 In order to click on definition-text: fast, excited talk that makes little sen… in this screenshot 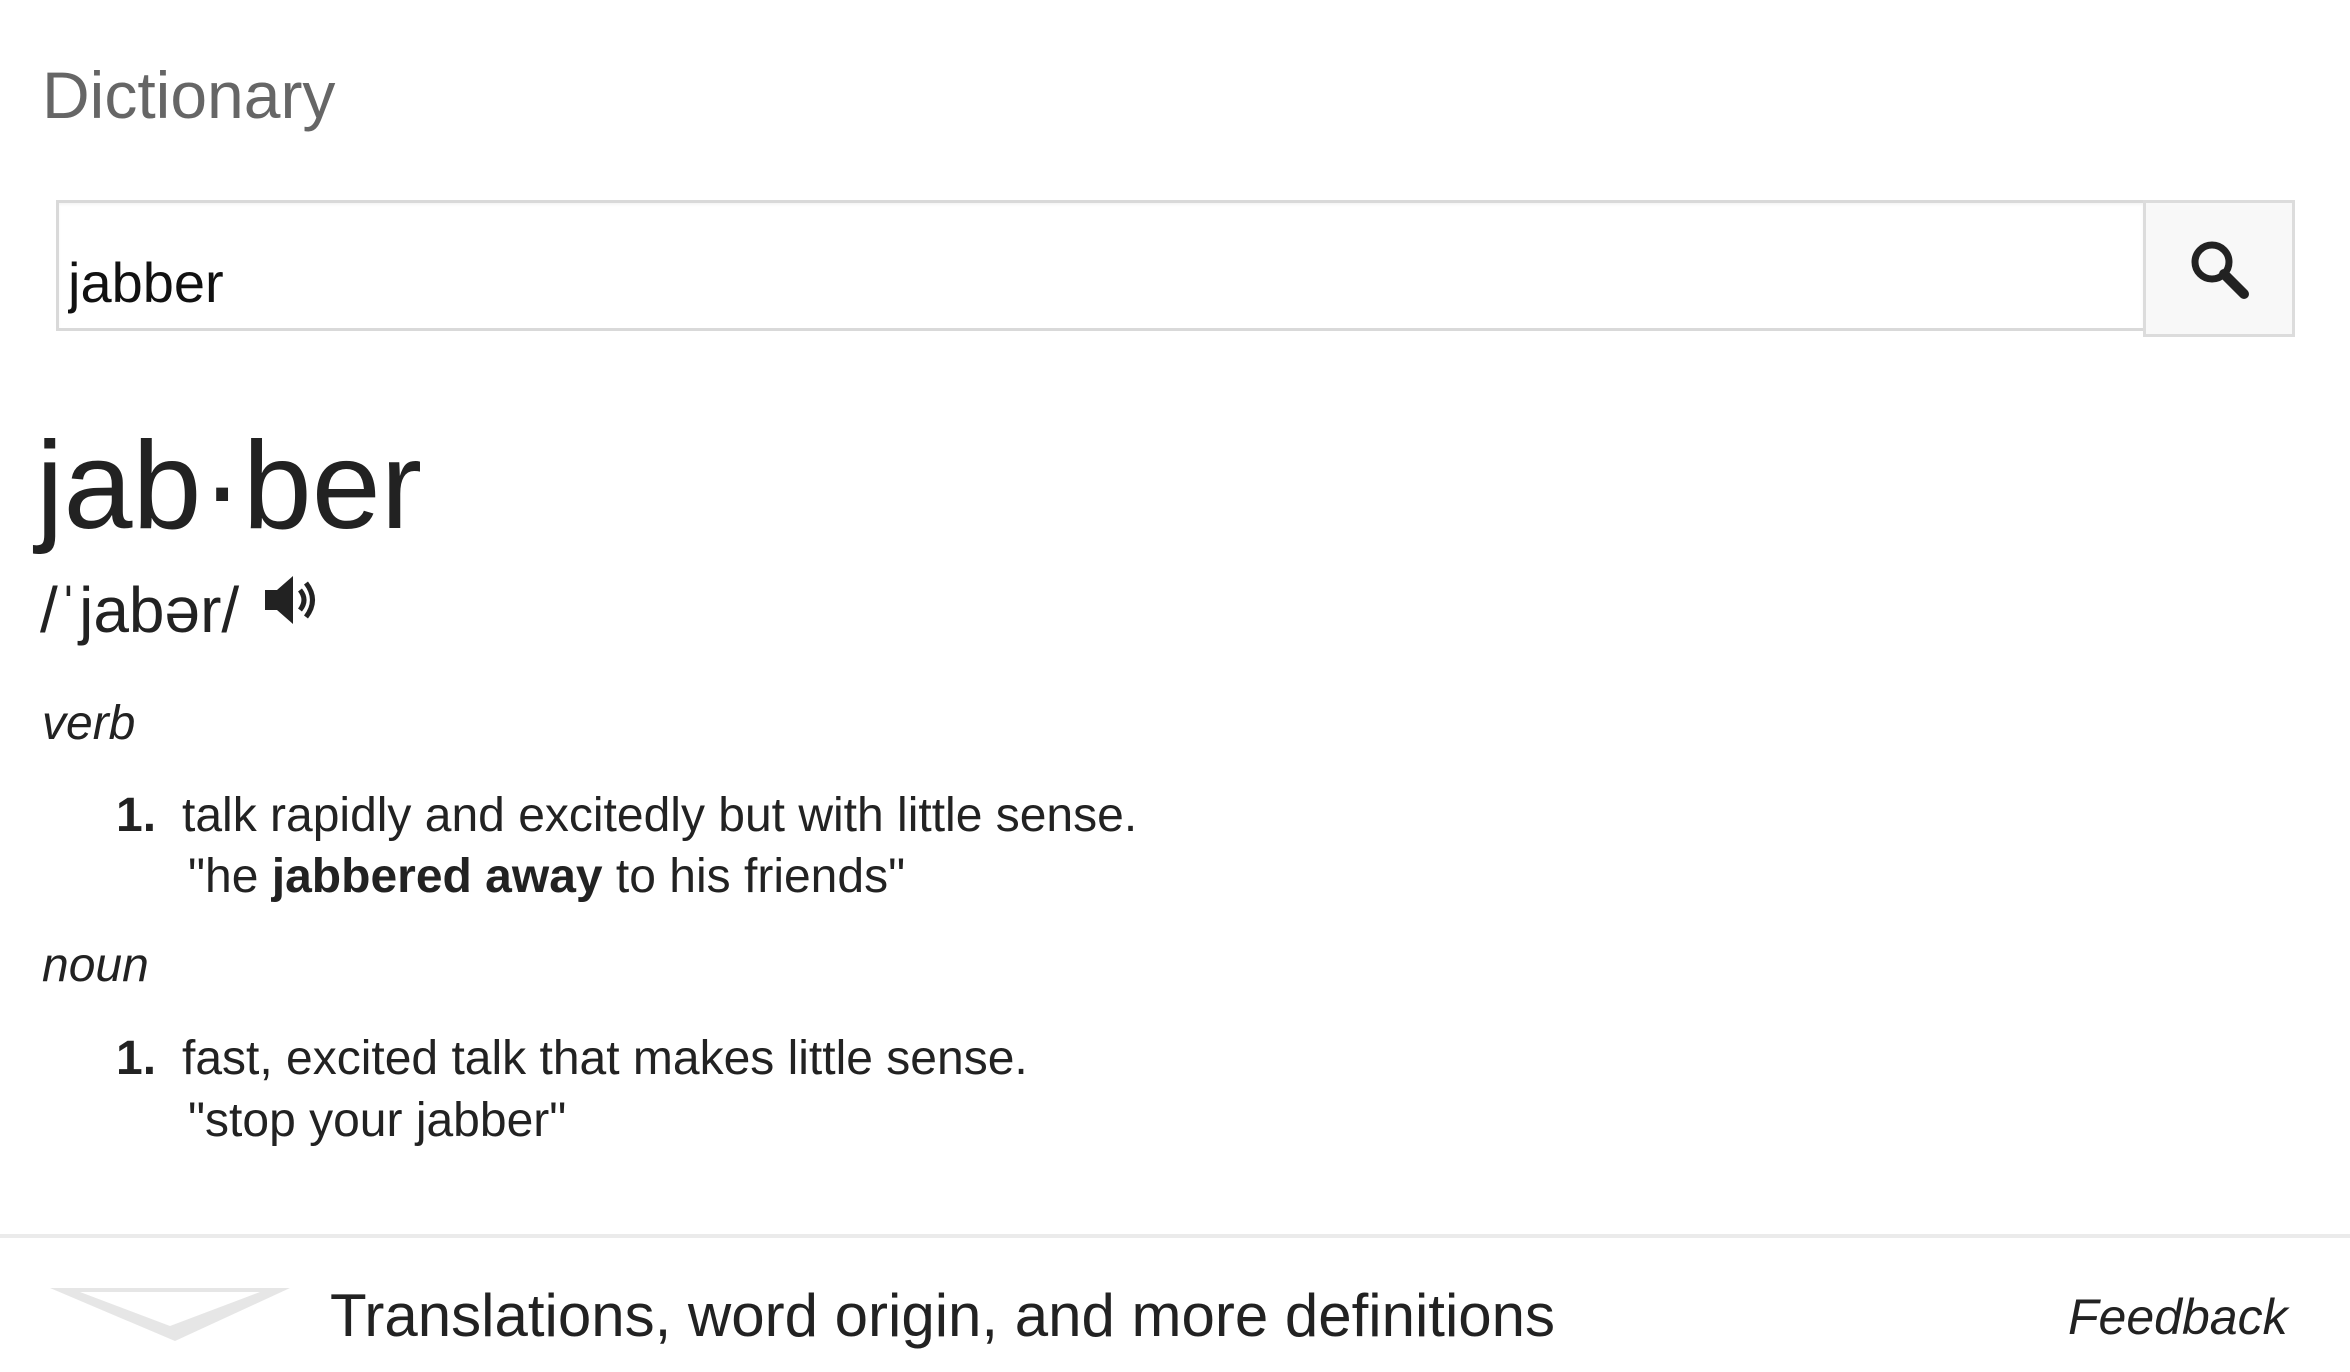, I will do `click(605, 1058)`.